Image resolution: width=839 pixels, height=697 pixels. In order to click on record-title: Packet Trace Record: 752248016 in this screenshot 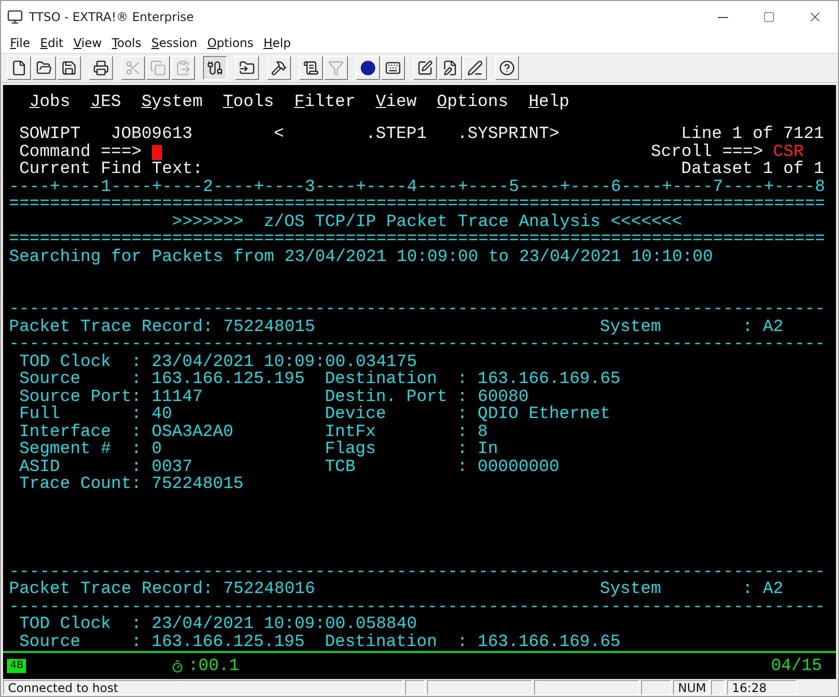, I will do `click(162, 590)`.